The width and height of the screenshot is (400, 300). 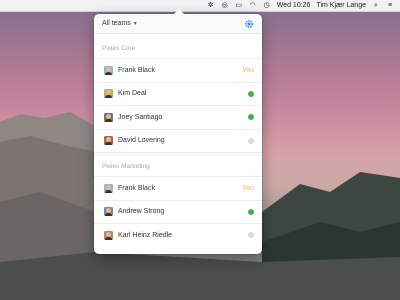 What do you see at coordinates (239, 6) in the screenshot?
I see `airplay-icon: ▭` at bounding box center [239, 6].